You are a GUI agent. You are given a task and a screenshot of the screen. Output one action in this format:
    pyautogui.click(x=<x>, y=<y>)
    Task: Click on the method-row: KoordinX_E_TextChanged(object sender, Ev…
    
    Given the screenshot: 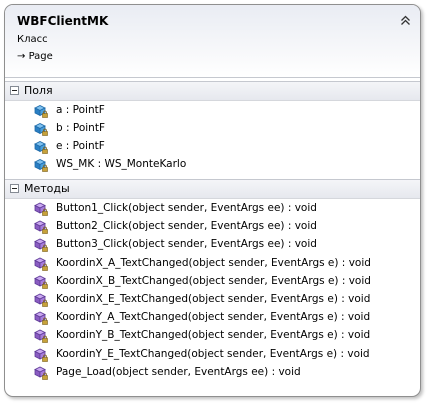 What is the action you would take?
    pyautogui.click(x=223, y=300)
    